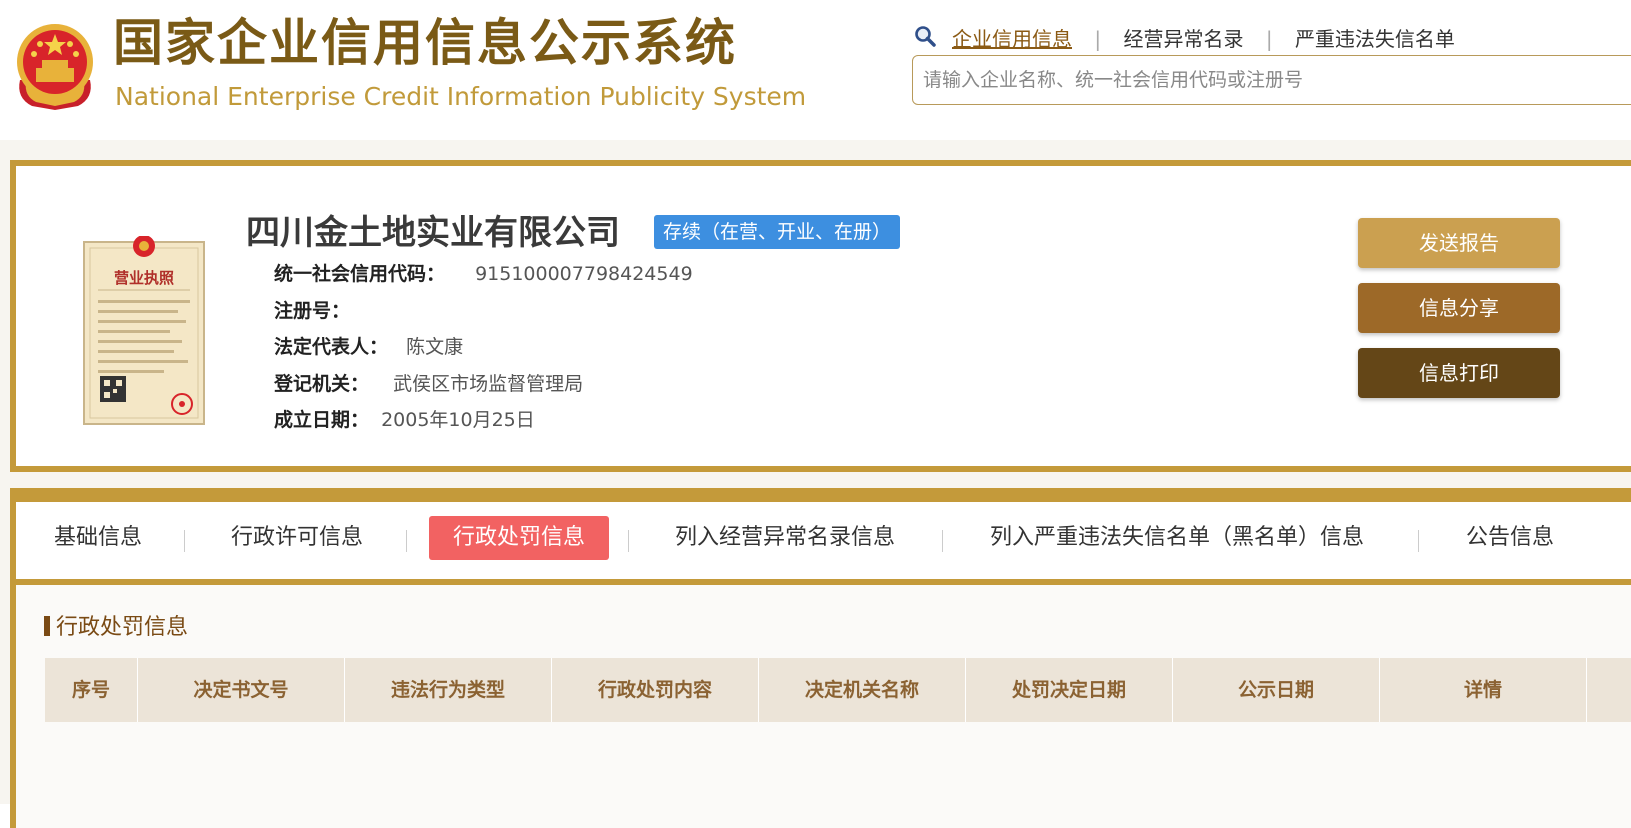 This screenshot has width=1631, height=828. What do you see at coordinates (144, 332) in the screenshot?
I see `business-license-icon: 营业执照` at bounding box center [144, 332].